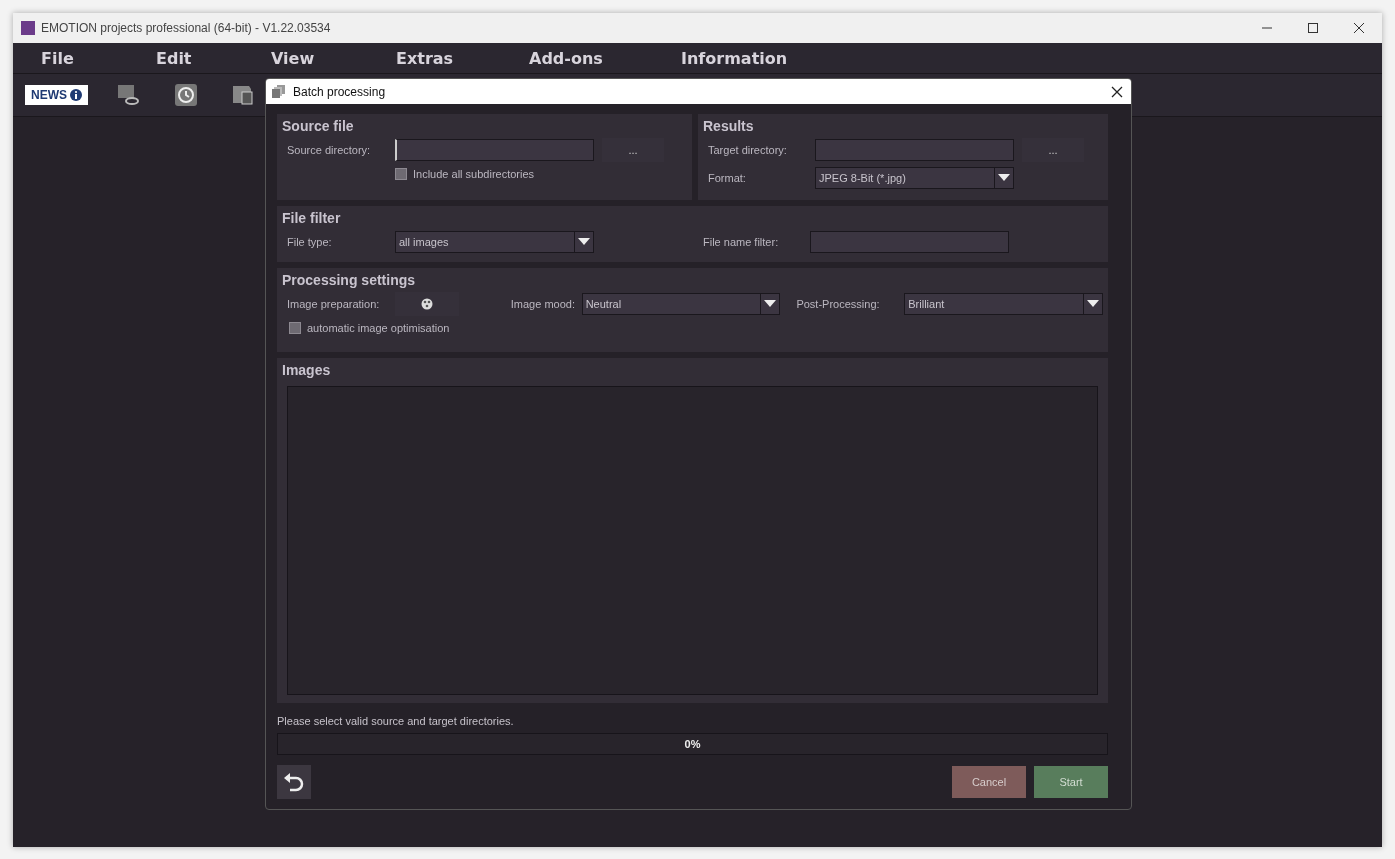  I want to click on field-label: Image mood:, so click(543, 304).